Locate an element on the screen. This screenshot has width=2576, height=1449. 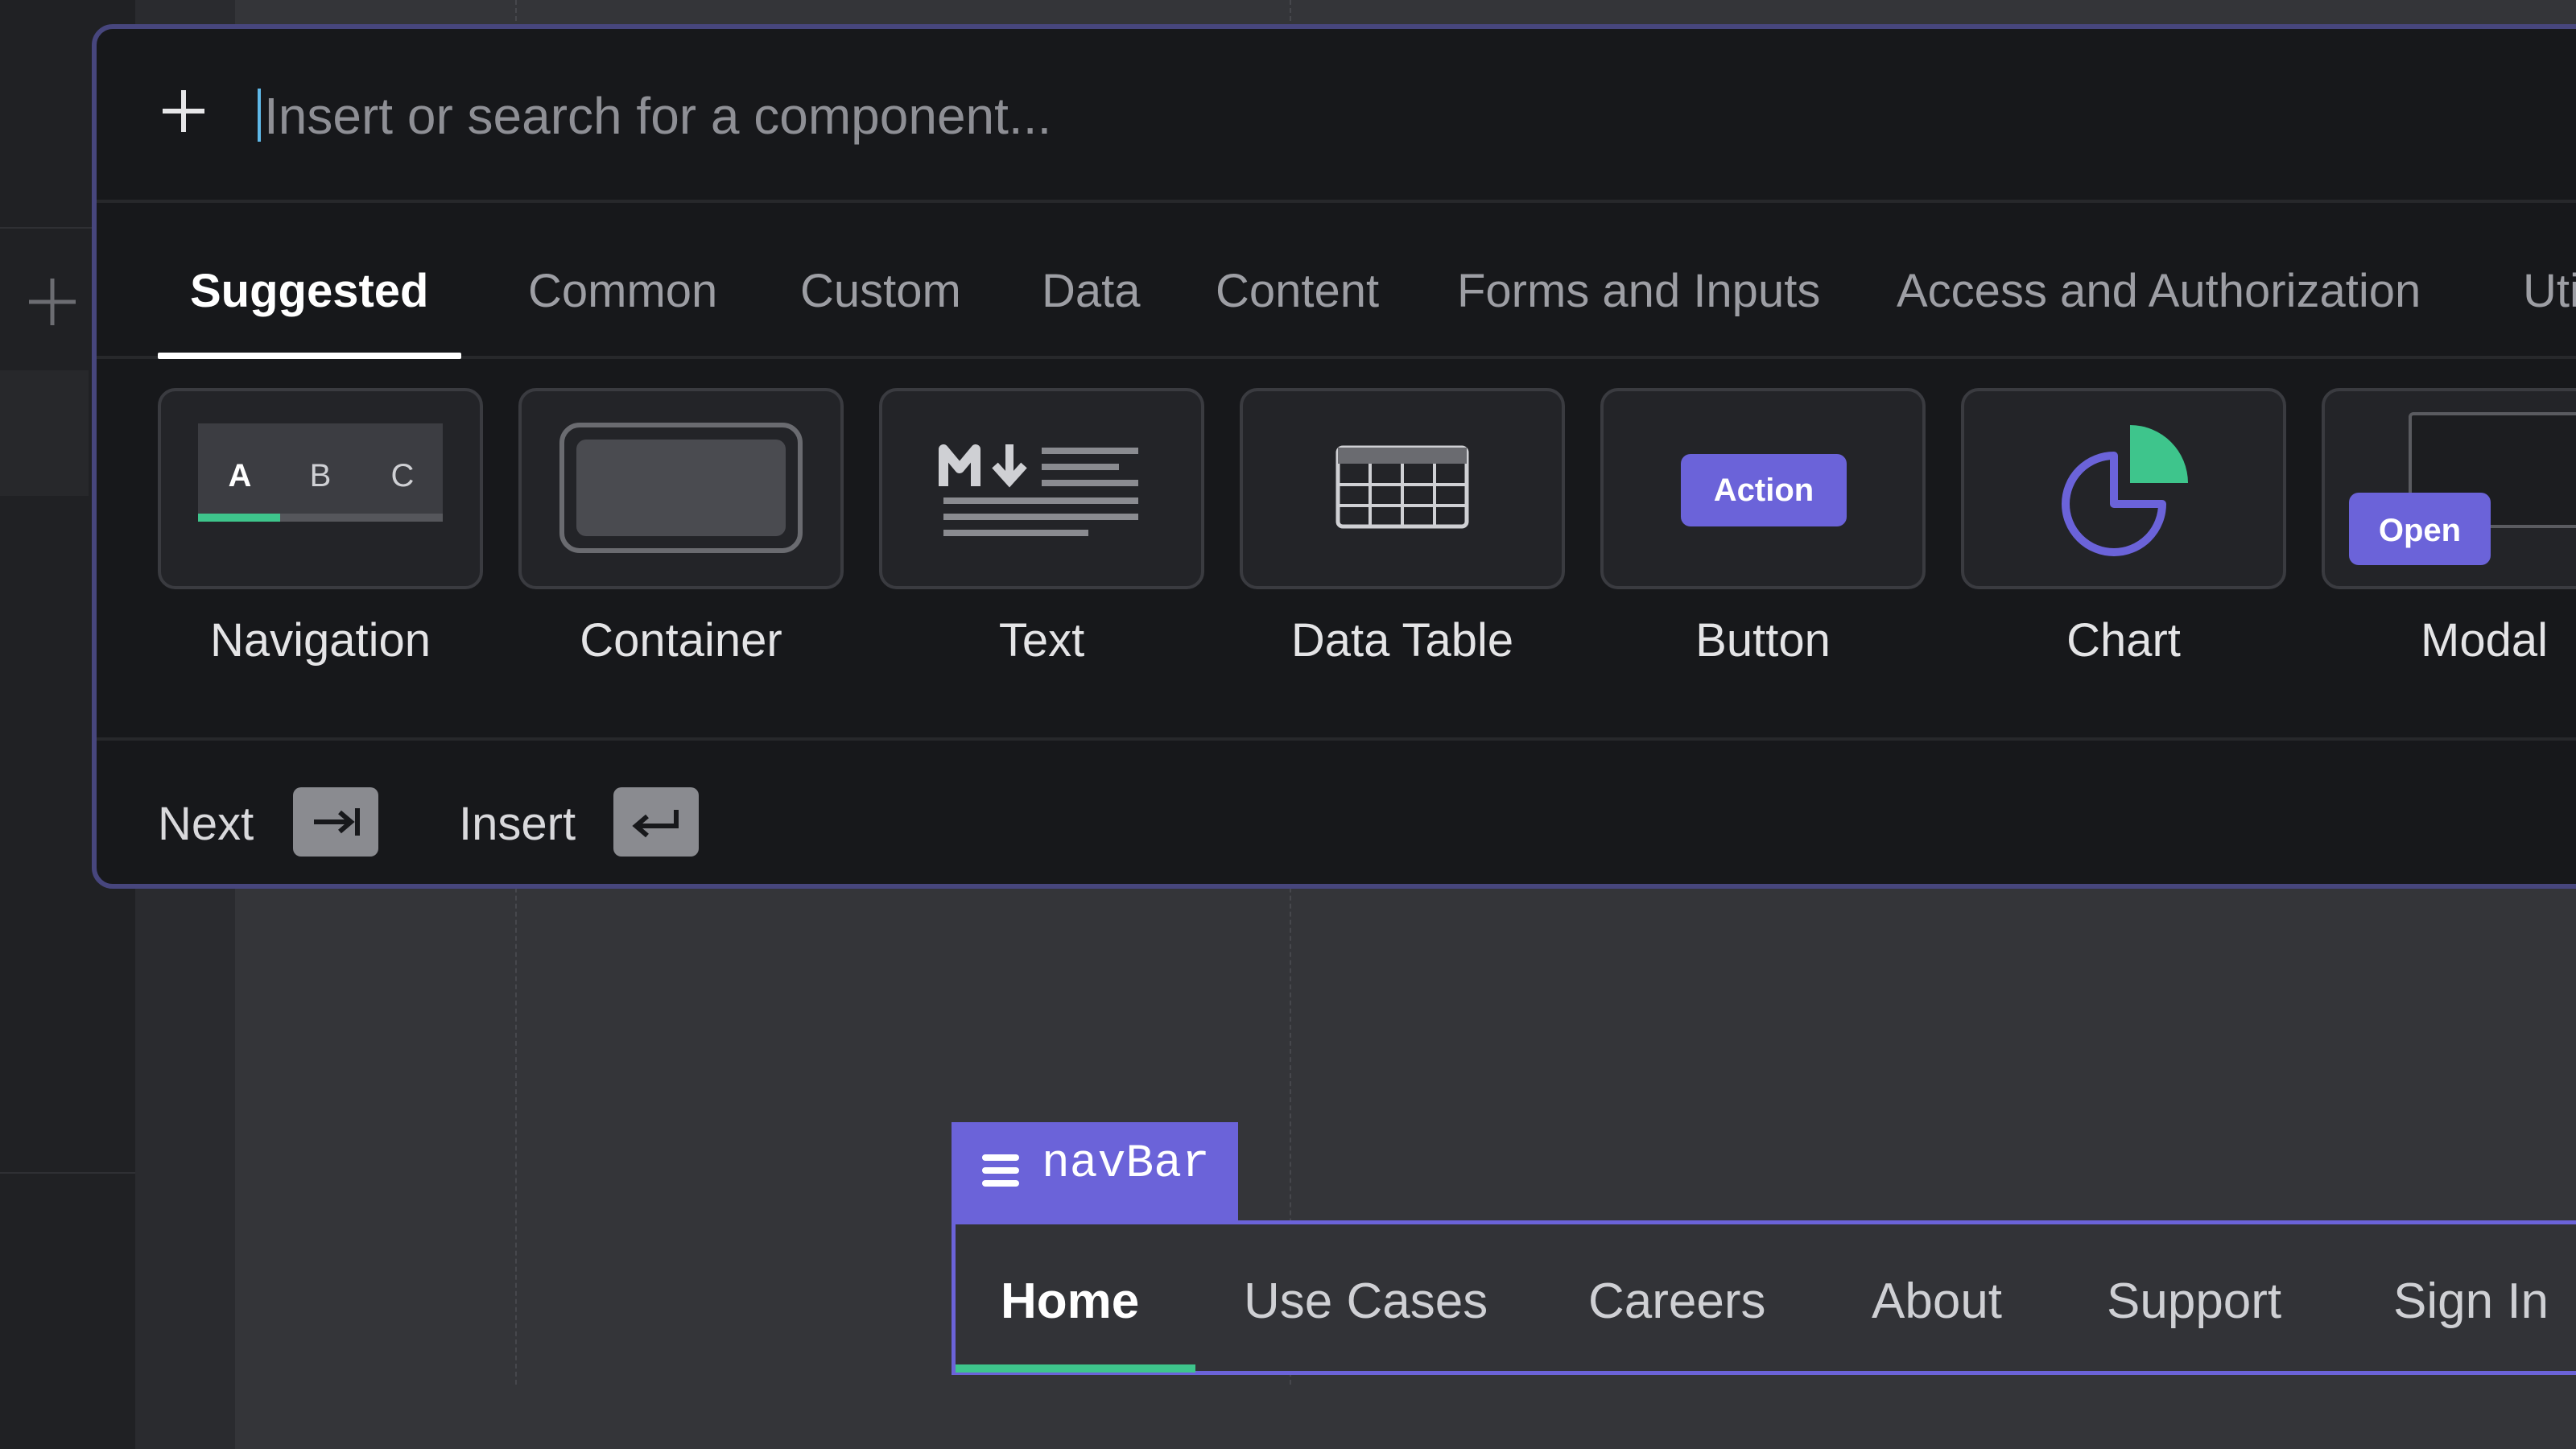
nav-item-careers: Careers is located at coordinates (1677, 1301).